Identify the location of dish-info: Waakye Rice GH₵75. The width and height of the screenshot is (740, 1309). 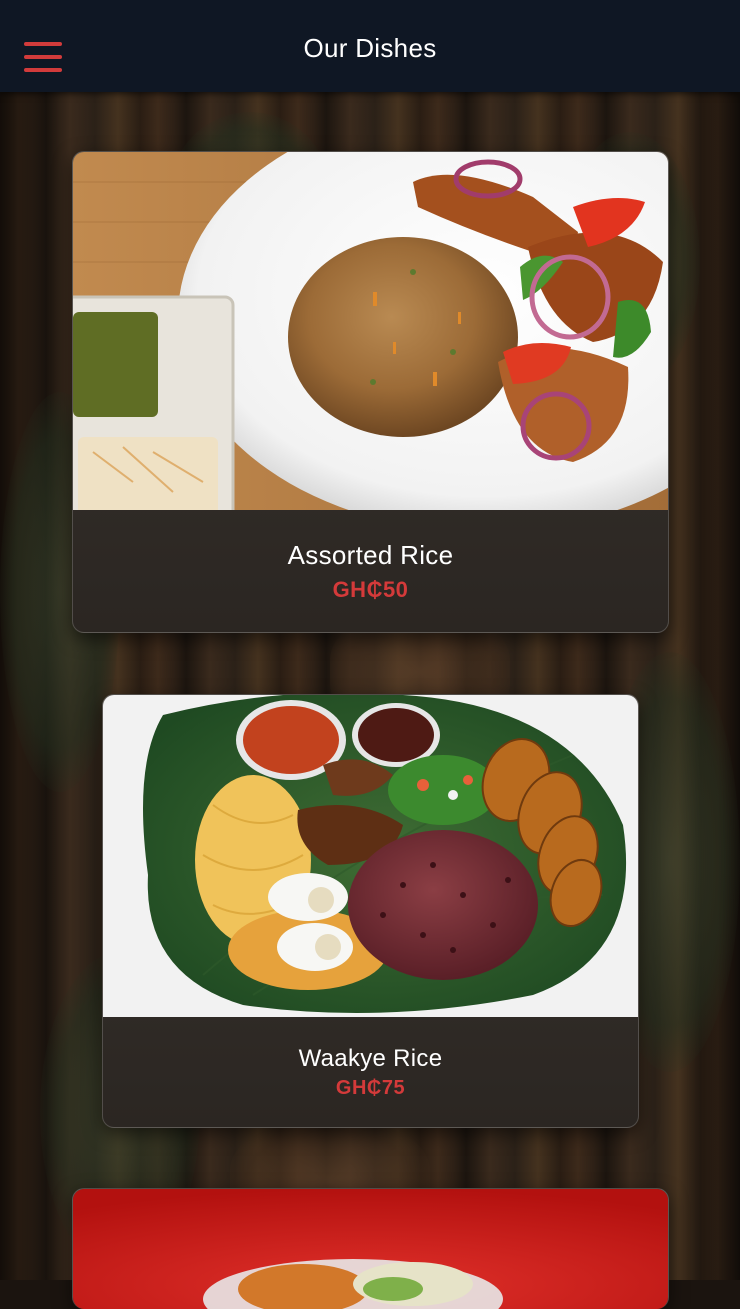
(370, 1072).